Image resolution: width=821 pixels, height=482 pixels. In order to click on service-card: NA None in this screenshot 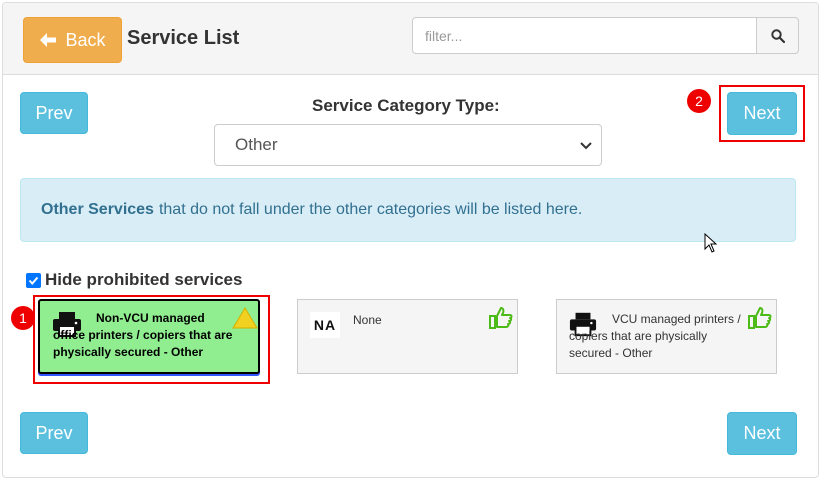, I will do `click(407, 336)`.